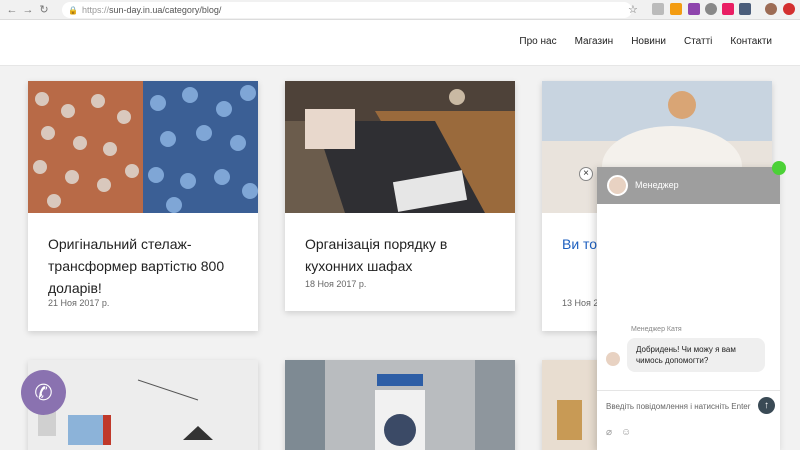  What do you see at coordinates (633, 9) in the screenshot?
I see `bookmark-star-icon: ☆` at bounding box center [633, 9].